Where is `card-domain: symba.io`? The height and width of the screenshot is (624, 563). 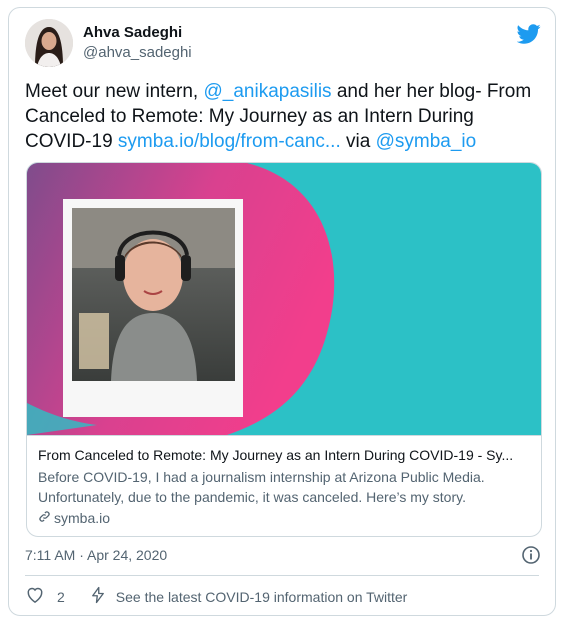
card-domain: symba.io is located at coordinates (289, 518).